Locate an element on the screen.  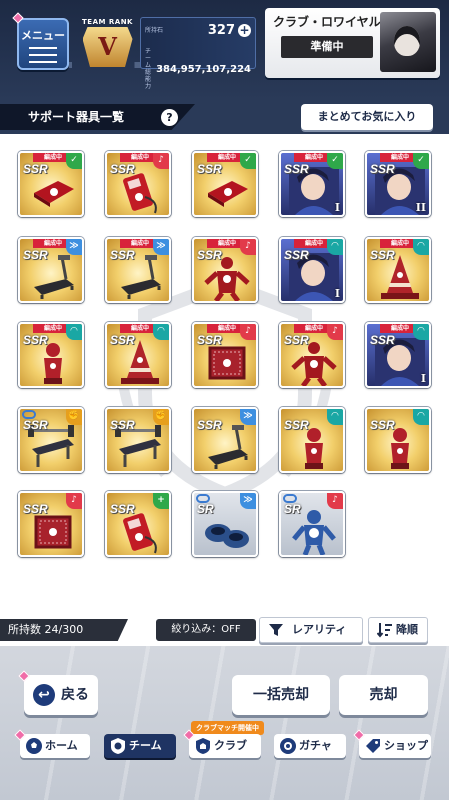
team-power-value: 384,957,107,224 is located at coordinates (203, 69).